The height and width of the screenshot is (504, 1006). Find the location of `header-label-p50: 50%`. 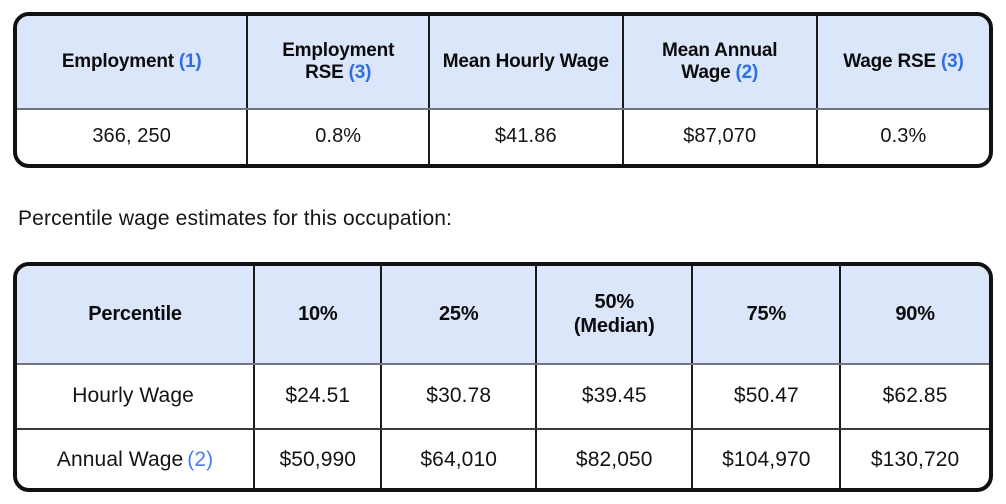

header-label-p50: 50% is located at coordinates (614, 301).